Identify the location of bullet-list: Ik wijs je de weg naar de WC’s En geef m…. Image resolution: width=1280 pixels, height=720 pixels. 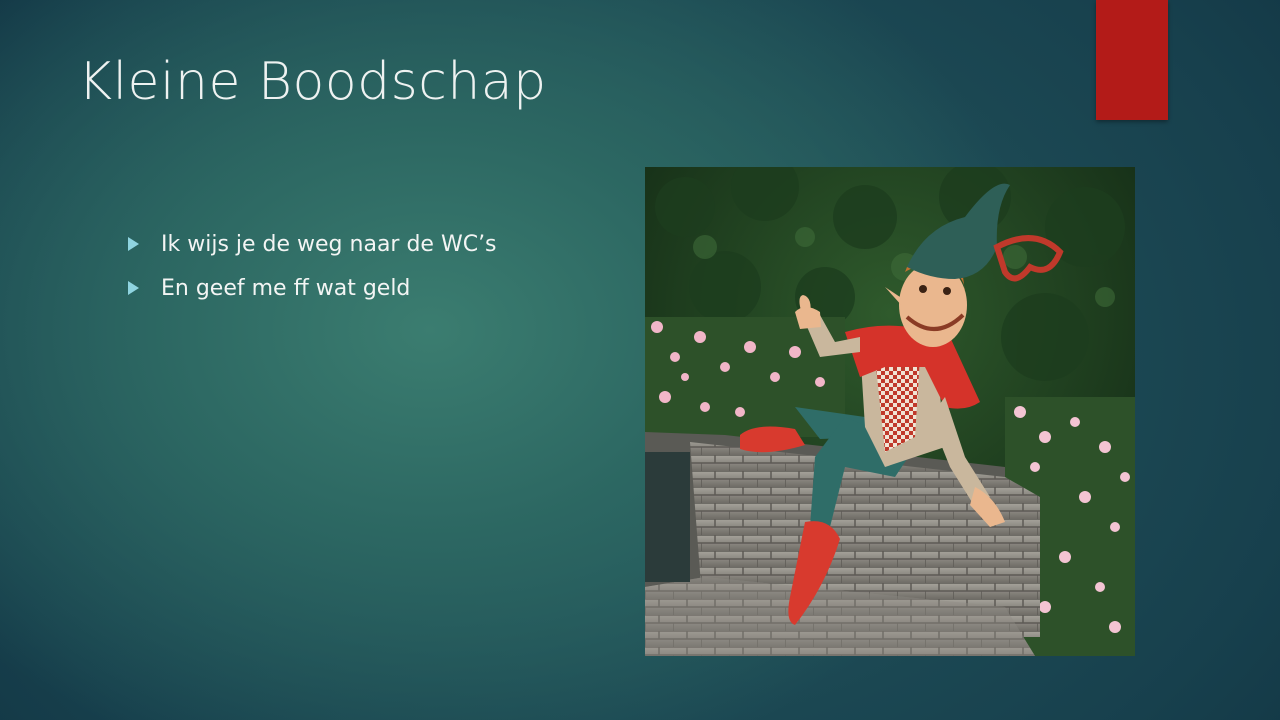
(312, 266).